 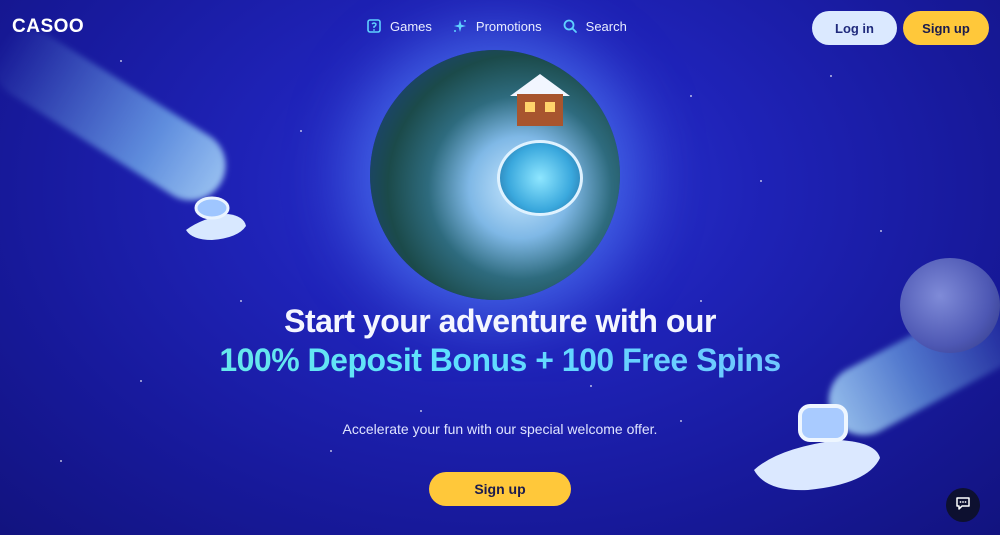 I want to click on chat-button, so click(x=963, y=505).